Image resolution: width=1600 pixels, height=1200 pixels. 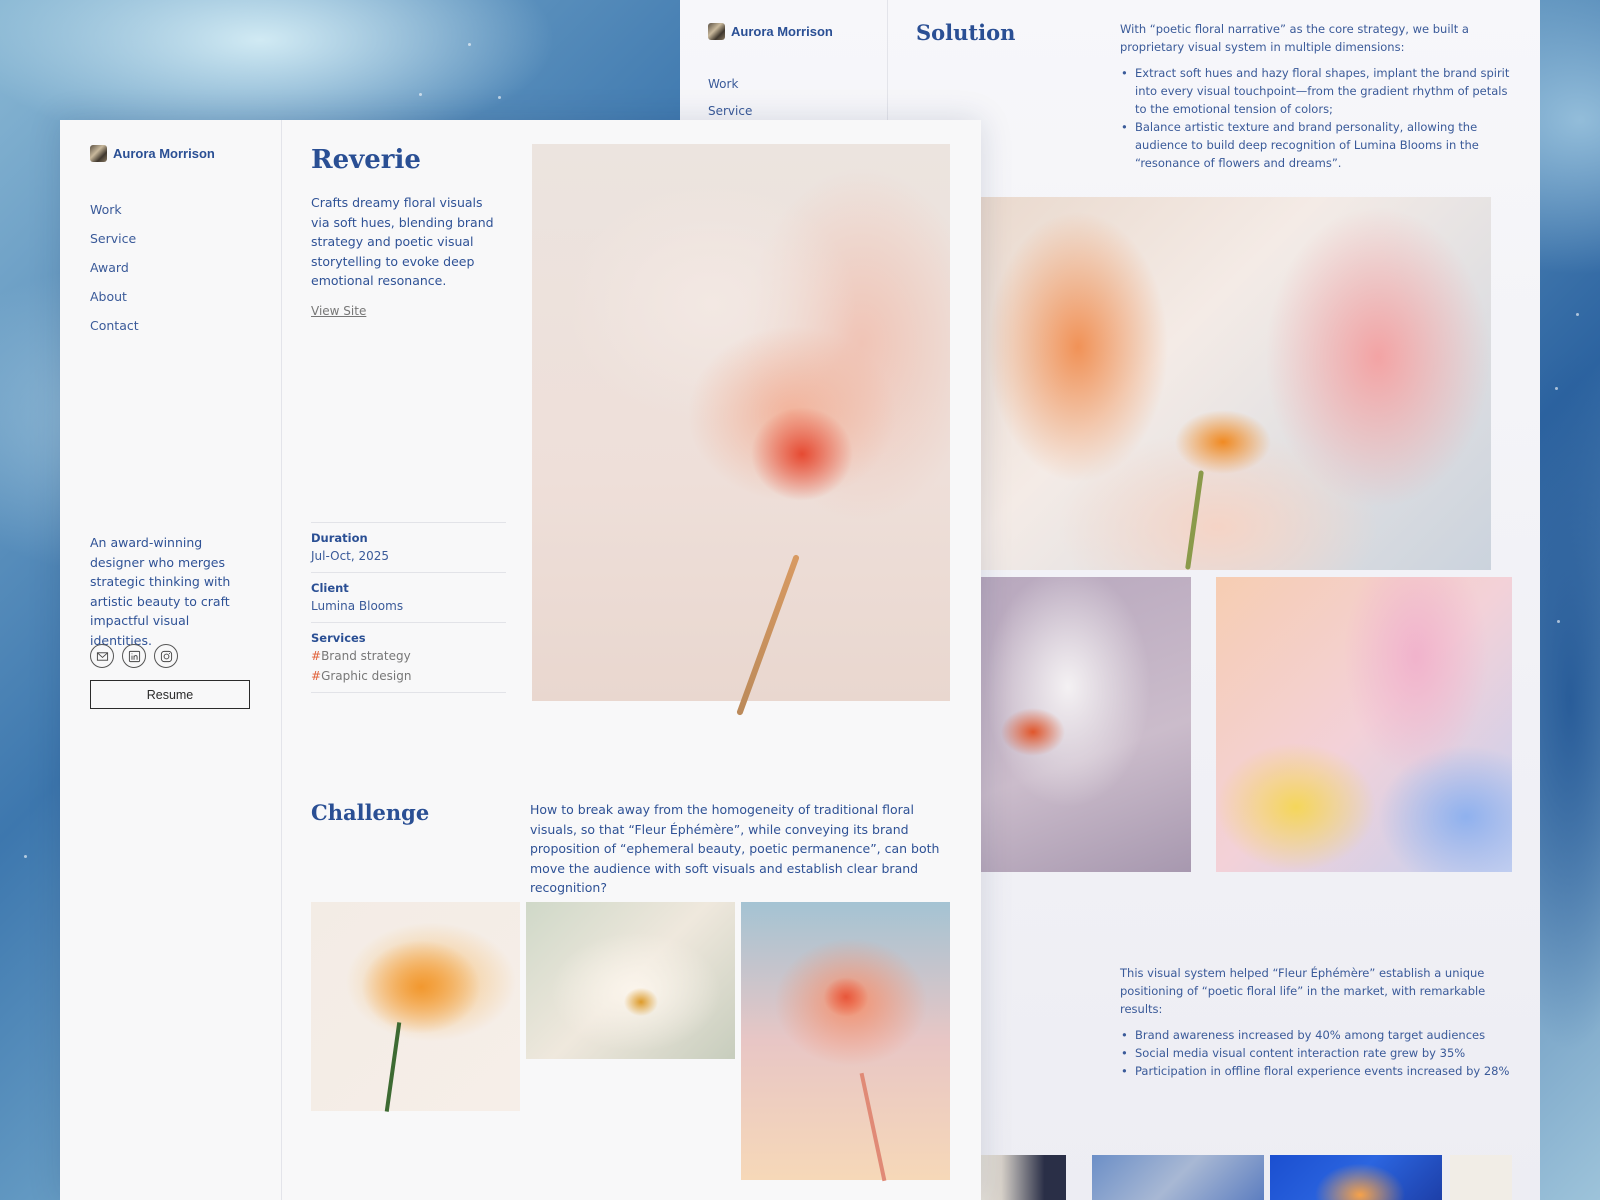 What do you see at coordinates (408, 597) in the screenshot?
I see `meta-client: Client Lumina Blooms` at bounding box center [408, 597].